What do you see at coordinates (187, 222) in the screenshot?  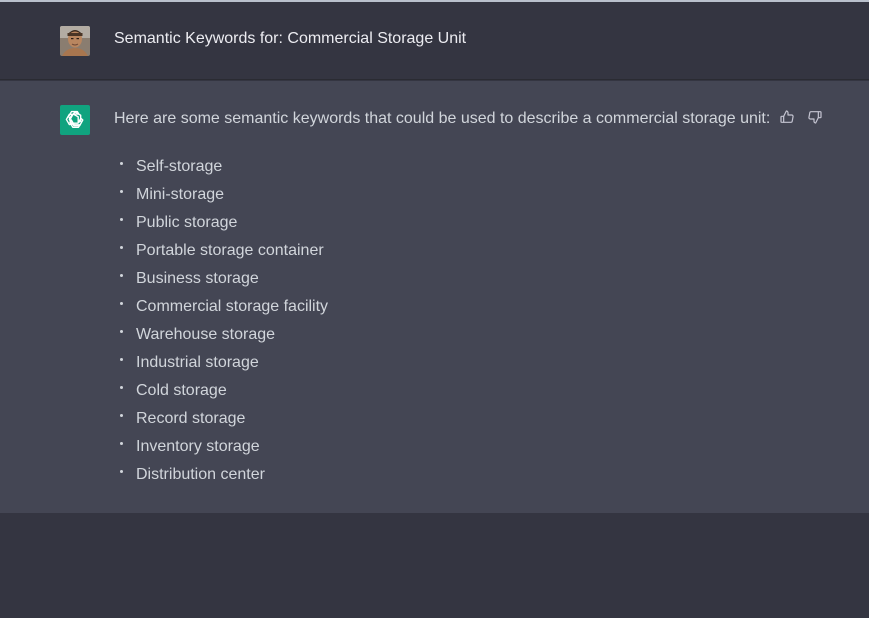 I see `keyword-text: Public storage` at bounding box center [187, 222].